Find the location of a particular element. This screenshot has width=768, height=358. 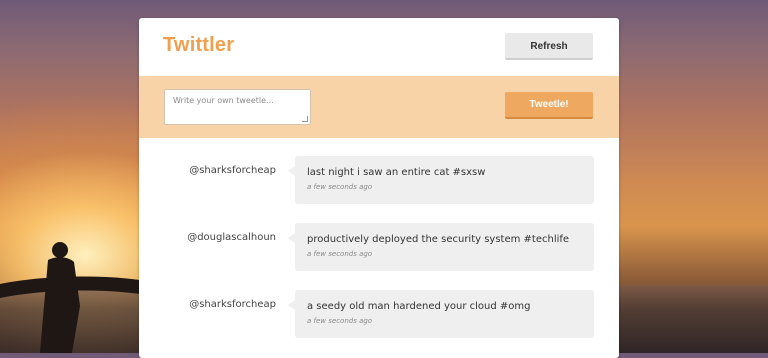

tweet-message: a seedy old man hardened your cloud #omg is located at coordinates (419, 306).